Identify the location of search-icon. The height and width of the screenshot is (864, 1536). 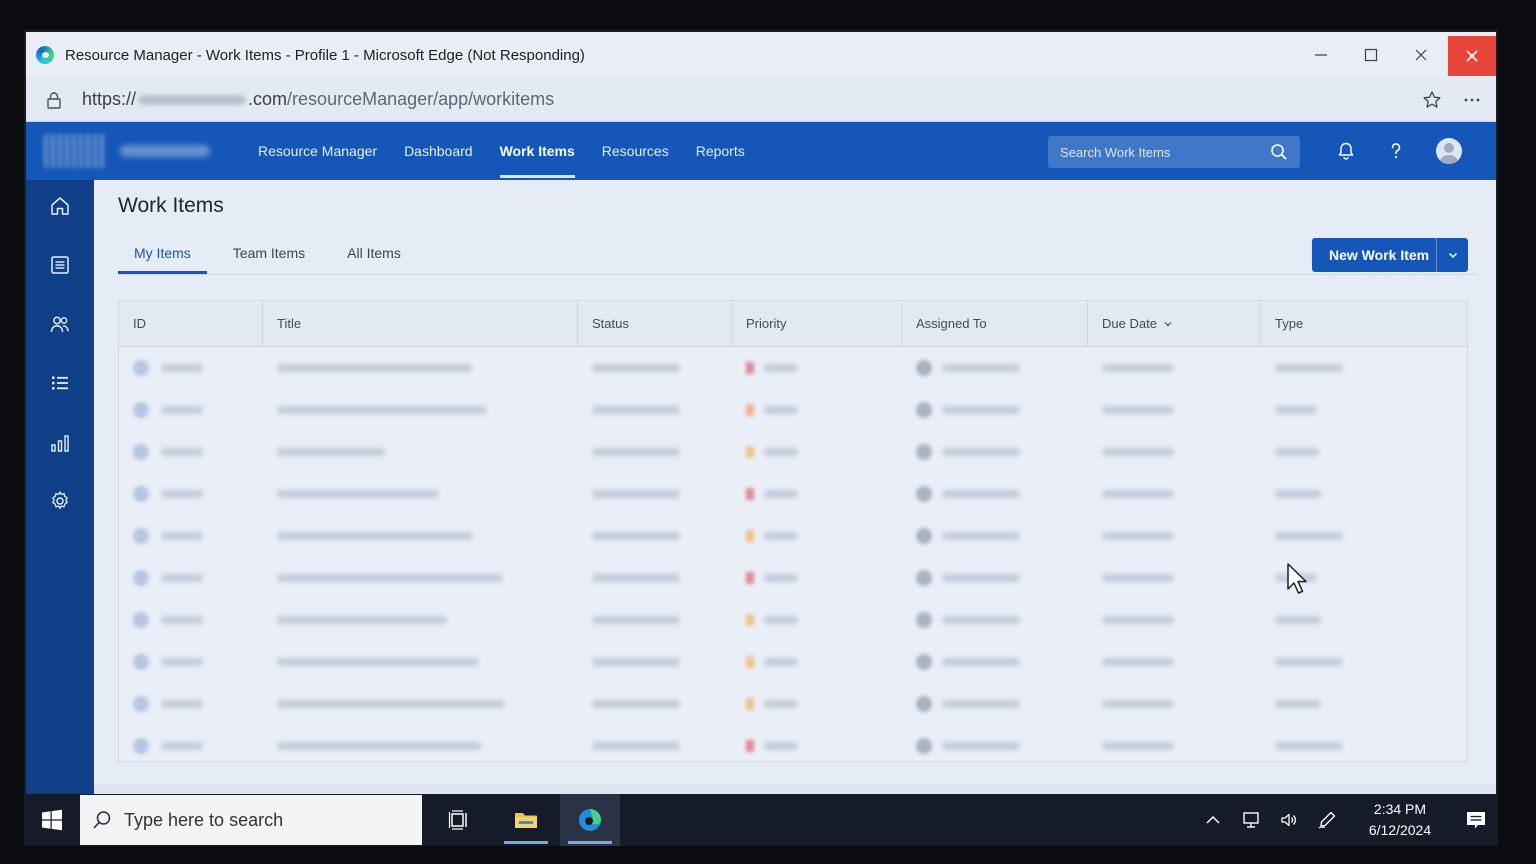
(1279, 152).